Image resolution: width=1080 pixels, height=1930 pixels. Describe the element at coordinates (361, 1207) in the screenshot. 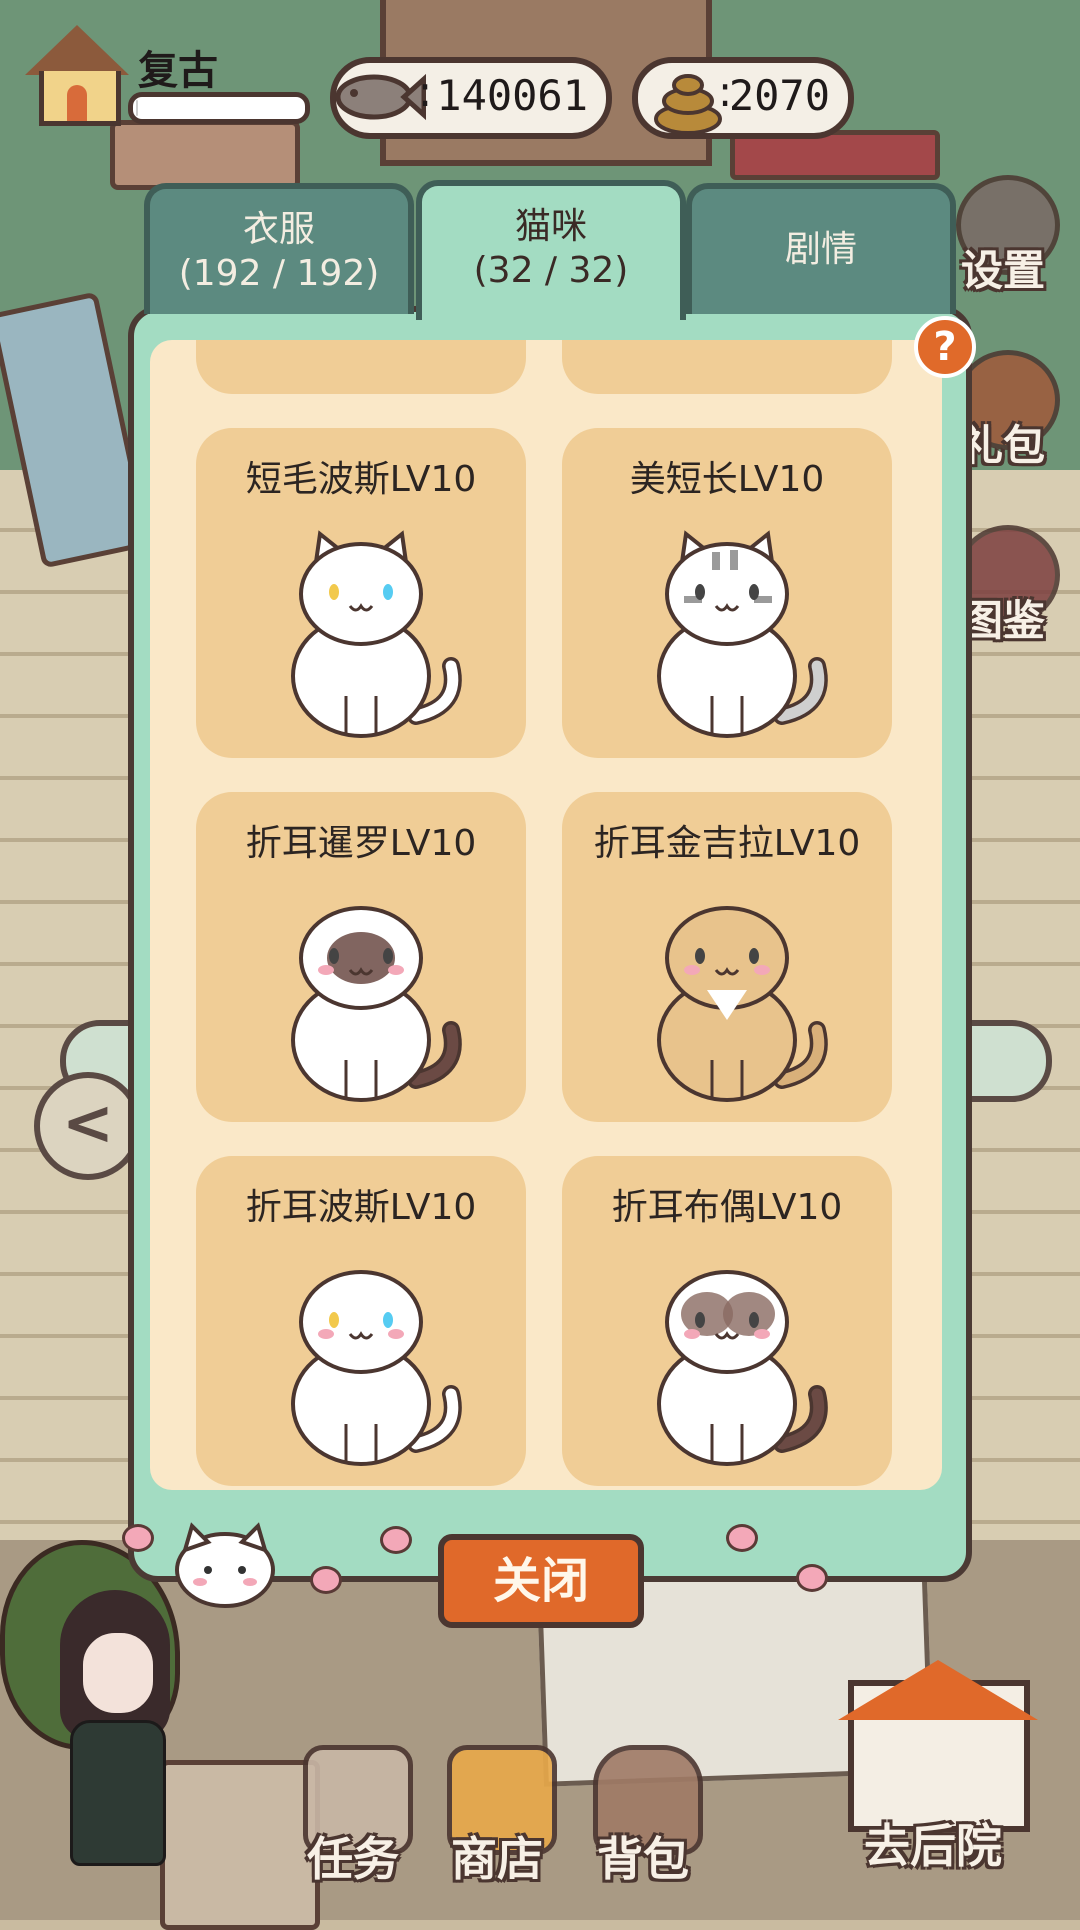

I see `cat-card-name: 折耳波斯LV10` at that location.